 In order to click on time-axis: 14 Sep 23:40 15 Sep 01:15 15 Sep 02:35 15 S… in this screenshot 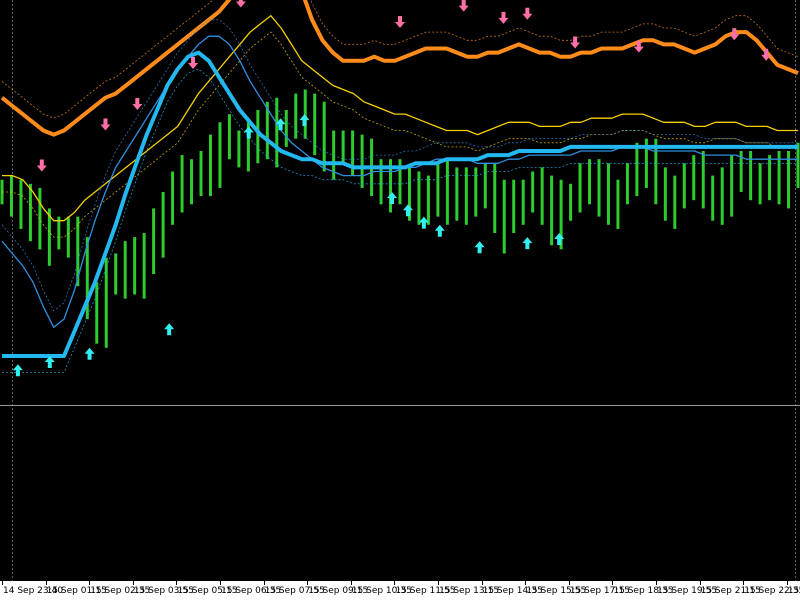, I will do `click(400, 593)`.